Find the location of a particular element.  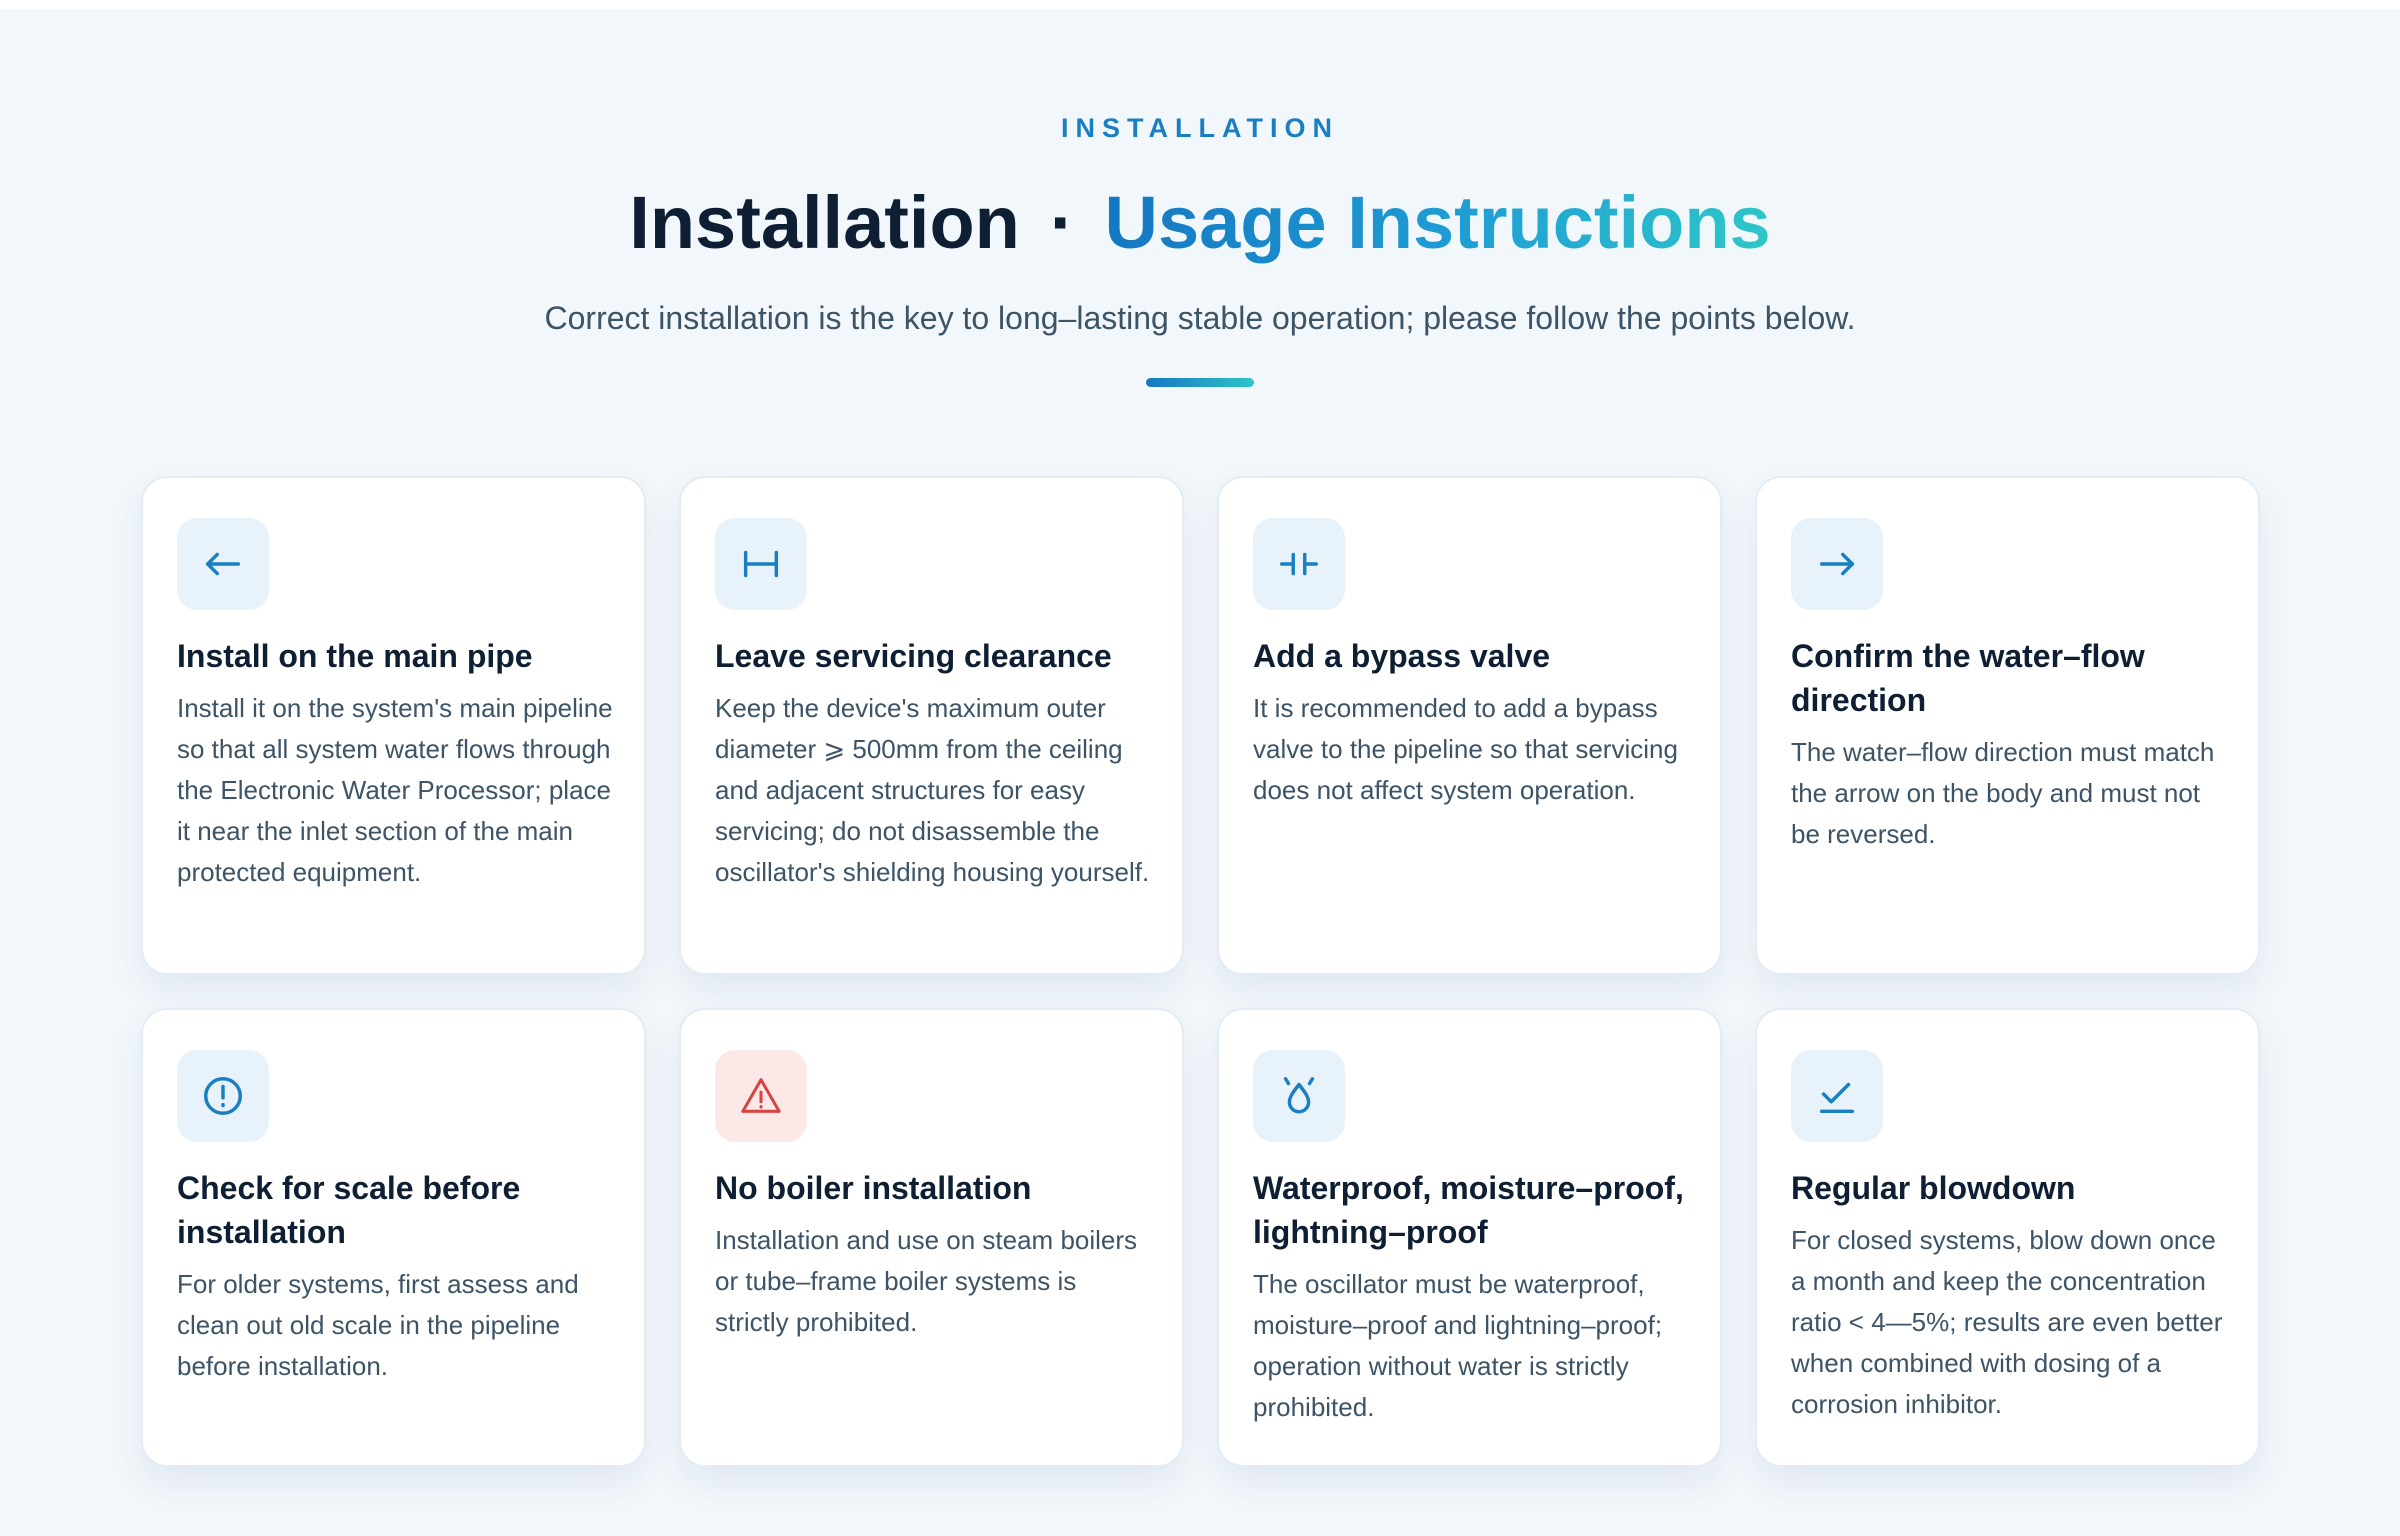

card-title: Check for scale before installation is located at coordinates (349, 1210).